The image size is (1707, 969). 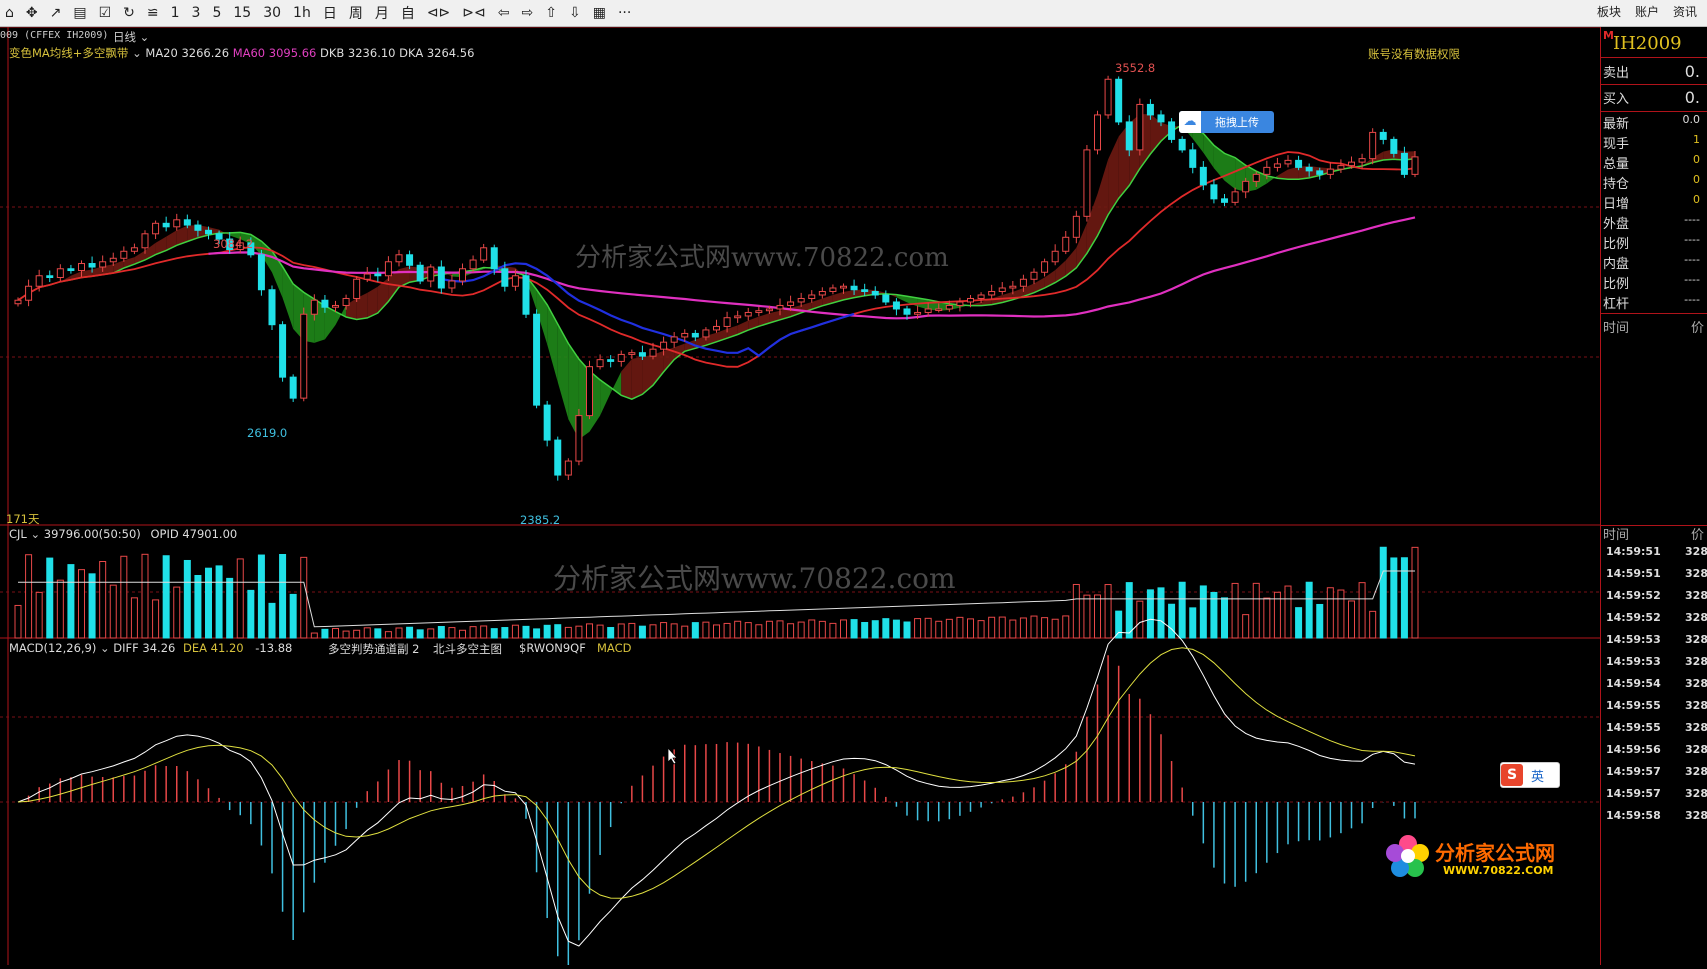 What do you see at coordinates (153, 13) in the screenshot?
I see `toolbar-button: ≌` at bounding box center [153, 13].